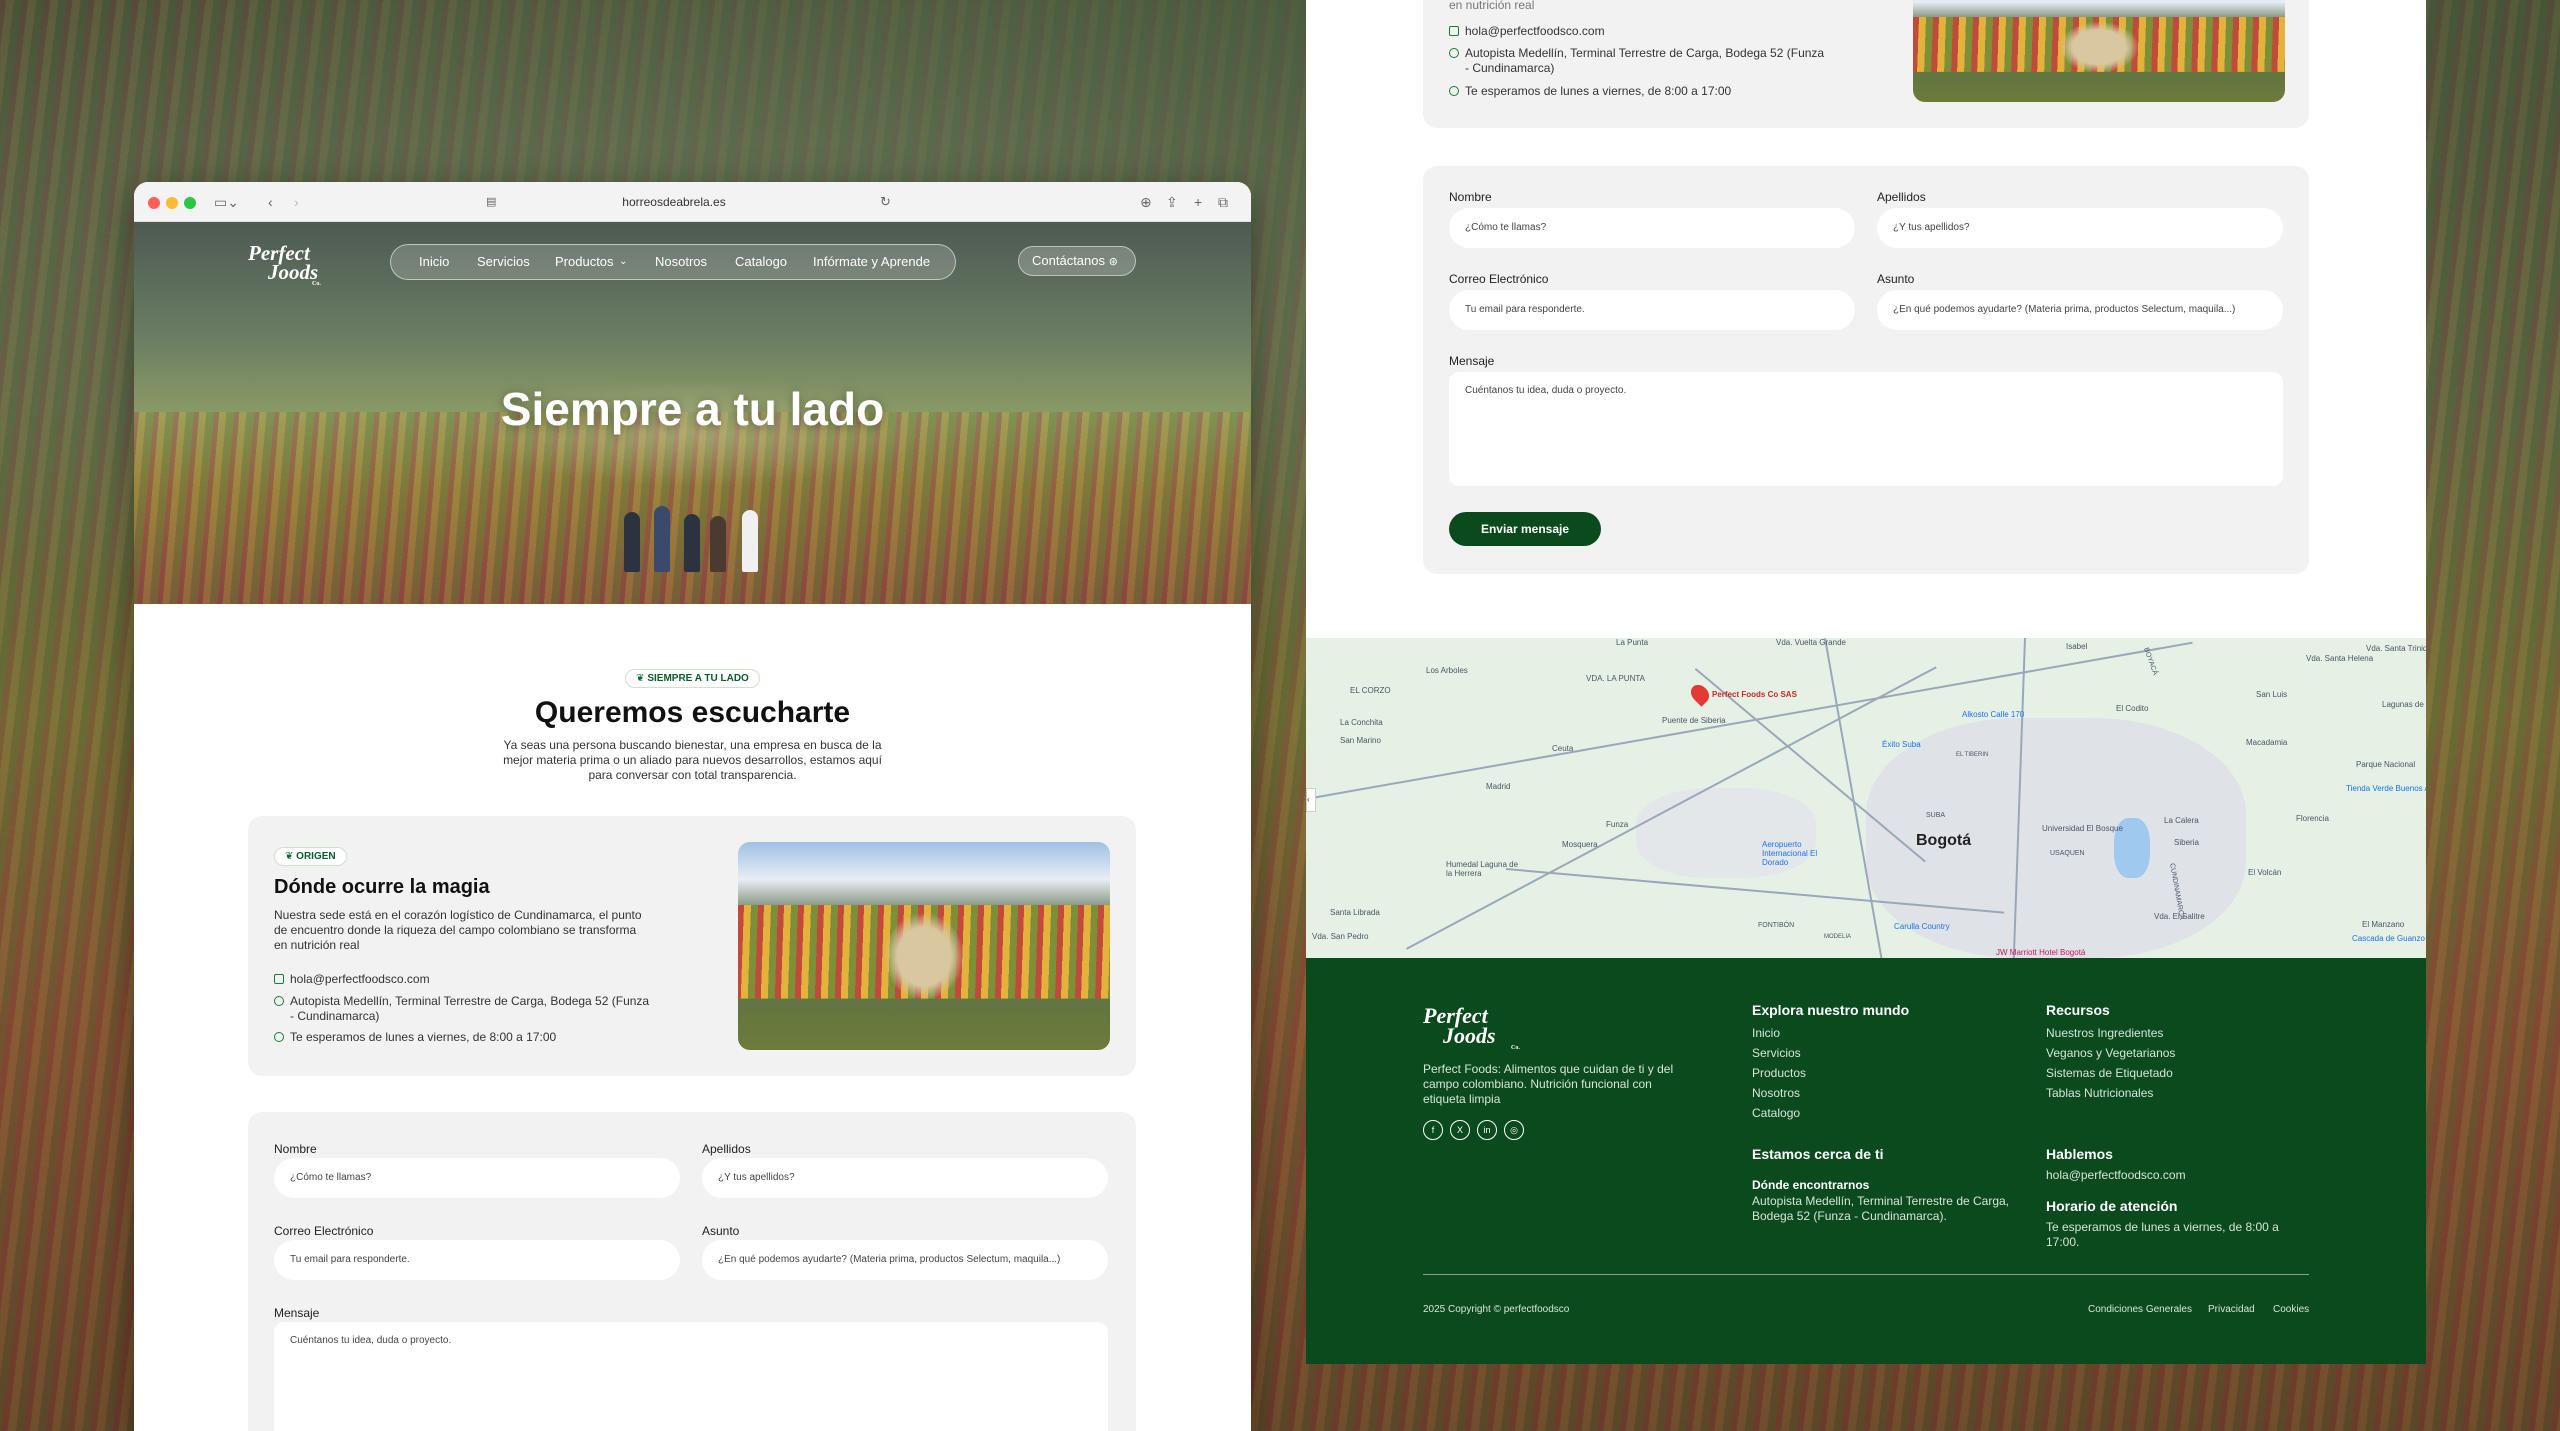  I want to click on back-icon: ‹, so click(270, 202).